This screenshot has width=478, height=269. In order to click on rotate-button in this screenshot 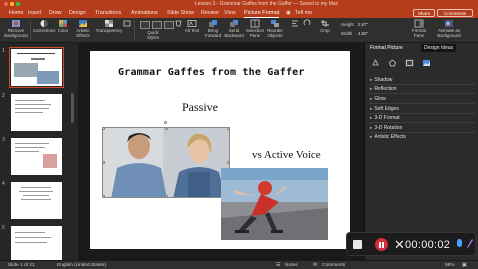, I will do `click(306, 23)`.